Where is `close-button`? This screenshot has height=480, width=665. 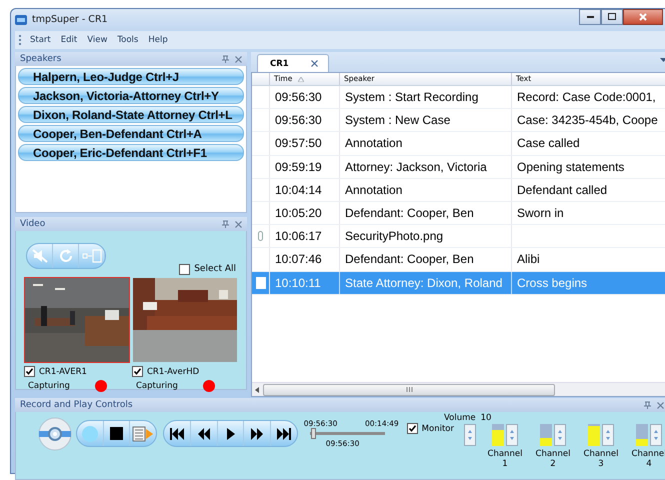
close-button is located at coordinates (643, 16).